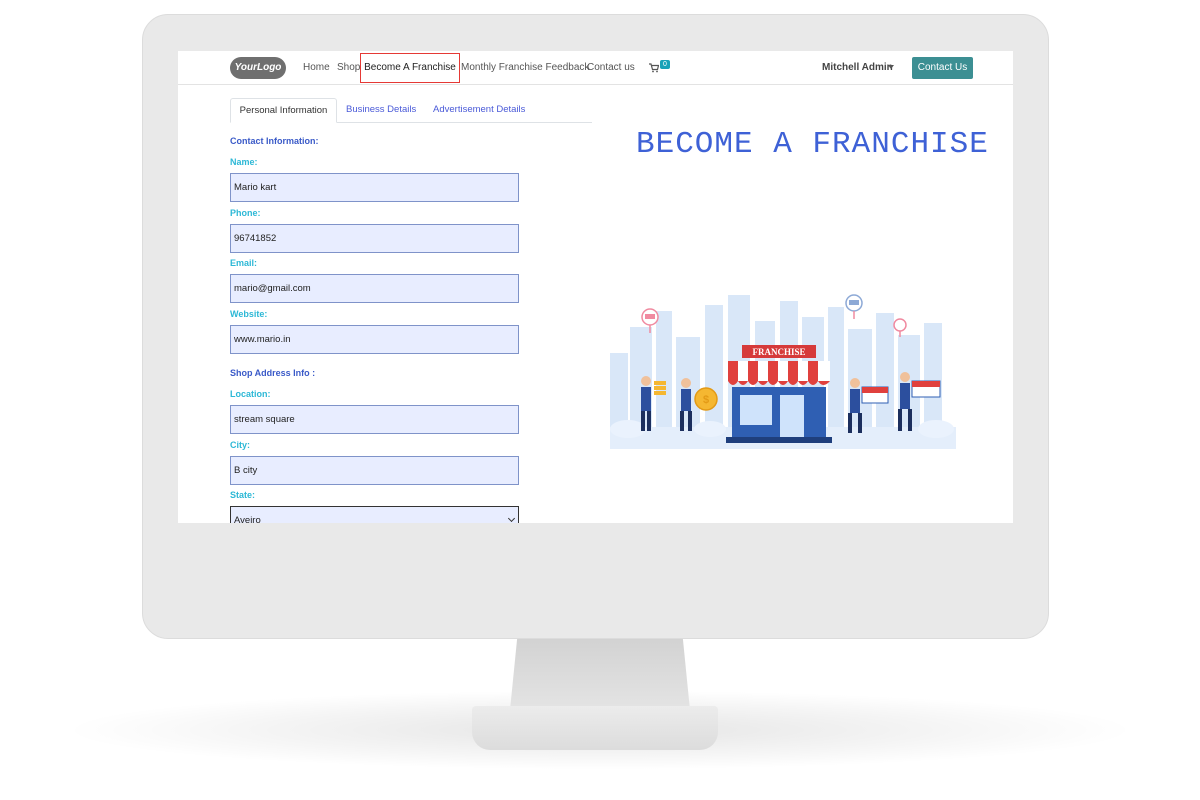 This screenshot has width=1200, height=800. Describe the element at coordinates (374, 339) in the screenshot. I see `website-field: www.mario.in` at that location.